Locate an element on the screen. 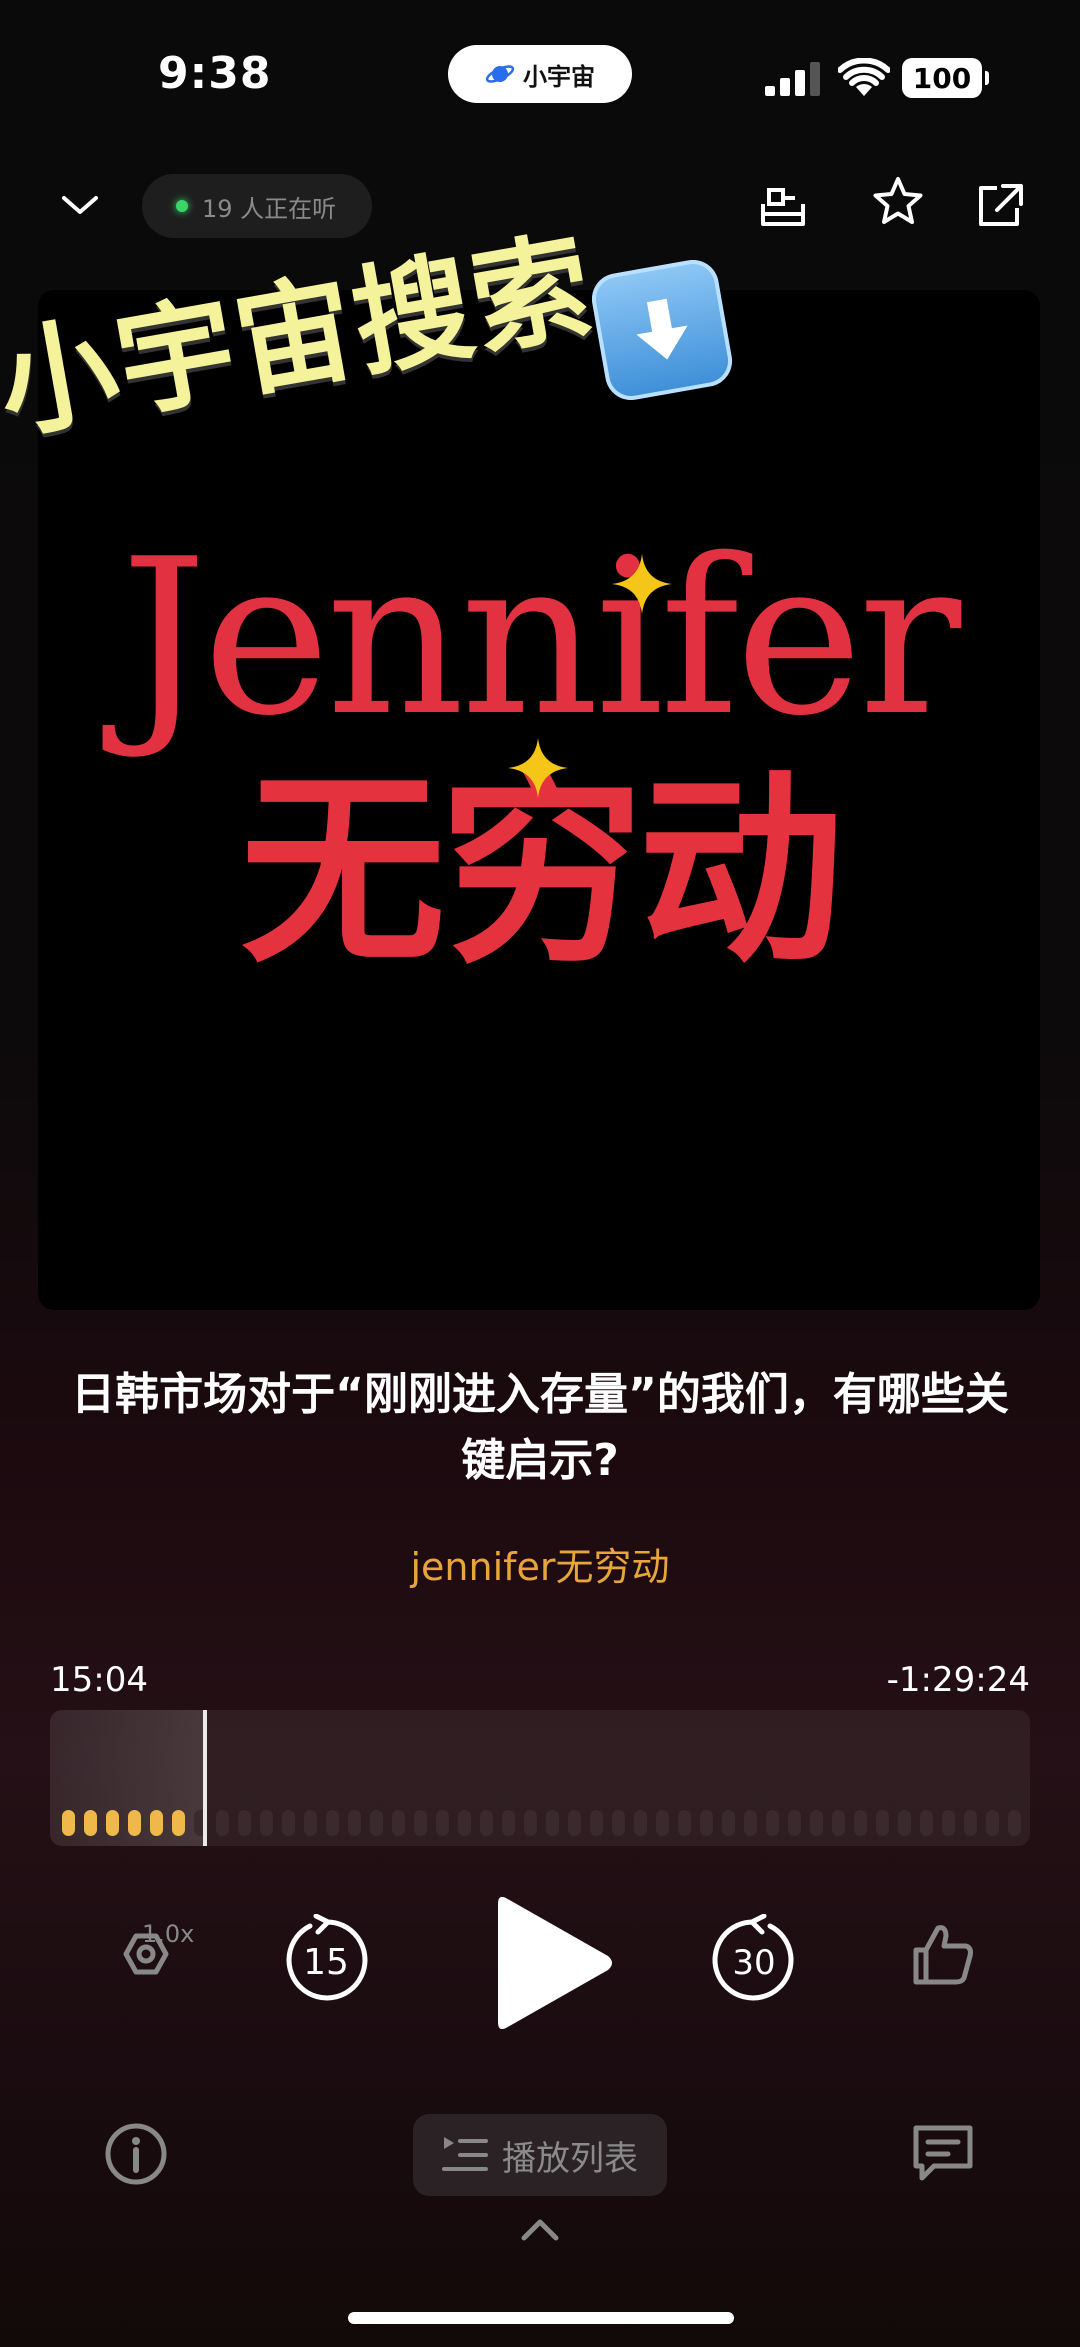 Image resolution: width=1080 pixels, height=2347 pixels. elapsed-time: 15:04 is located at coordinates (99, 1680).